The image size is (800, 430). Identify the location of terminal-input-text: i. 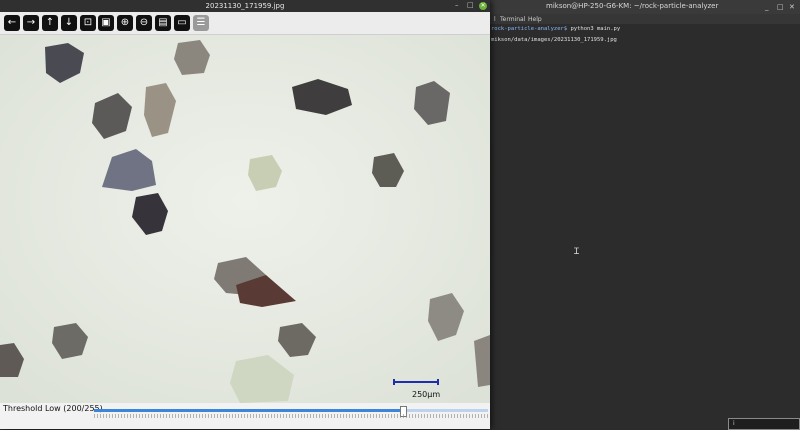
(734, 423).